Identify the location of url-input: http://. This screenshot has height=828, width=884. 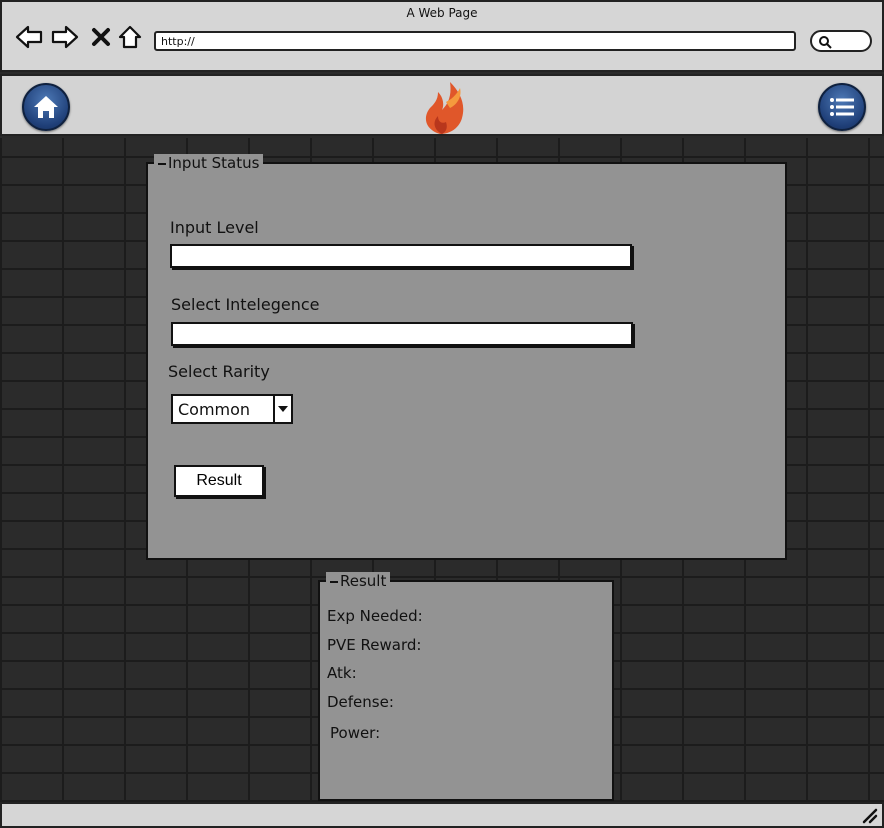
(475, 41).